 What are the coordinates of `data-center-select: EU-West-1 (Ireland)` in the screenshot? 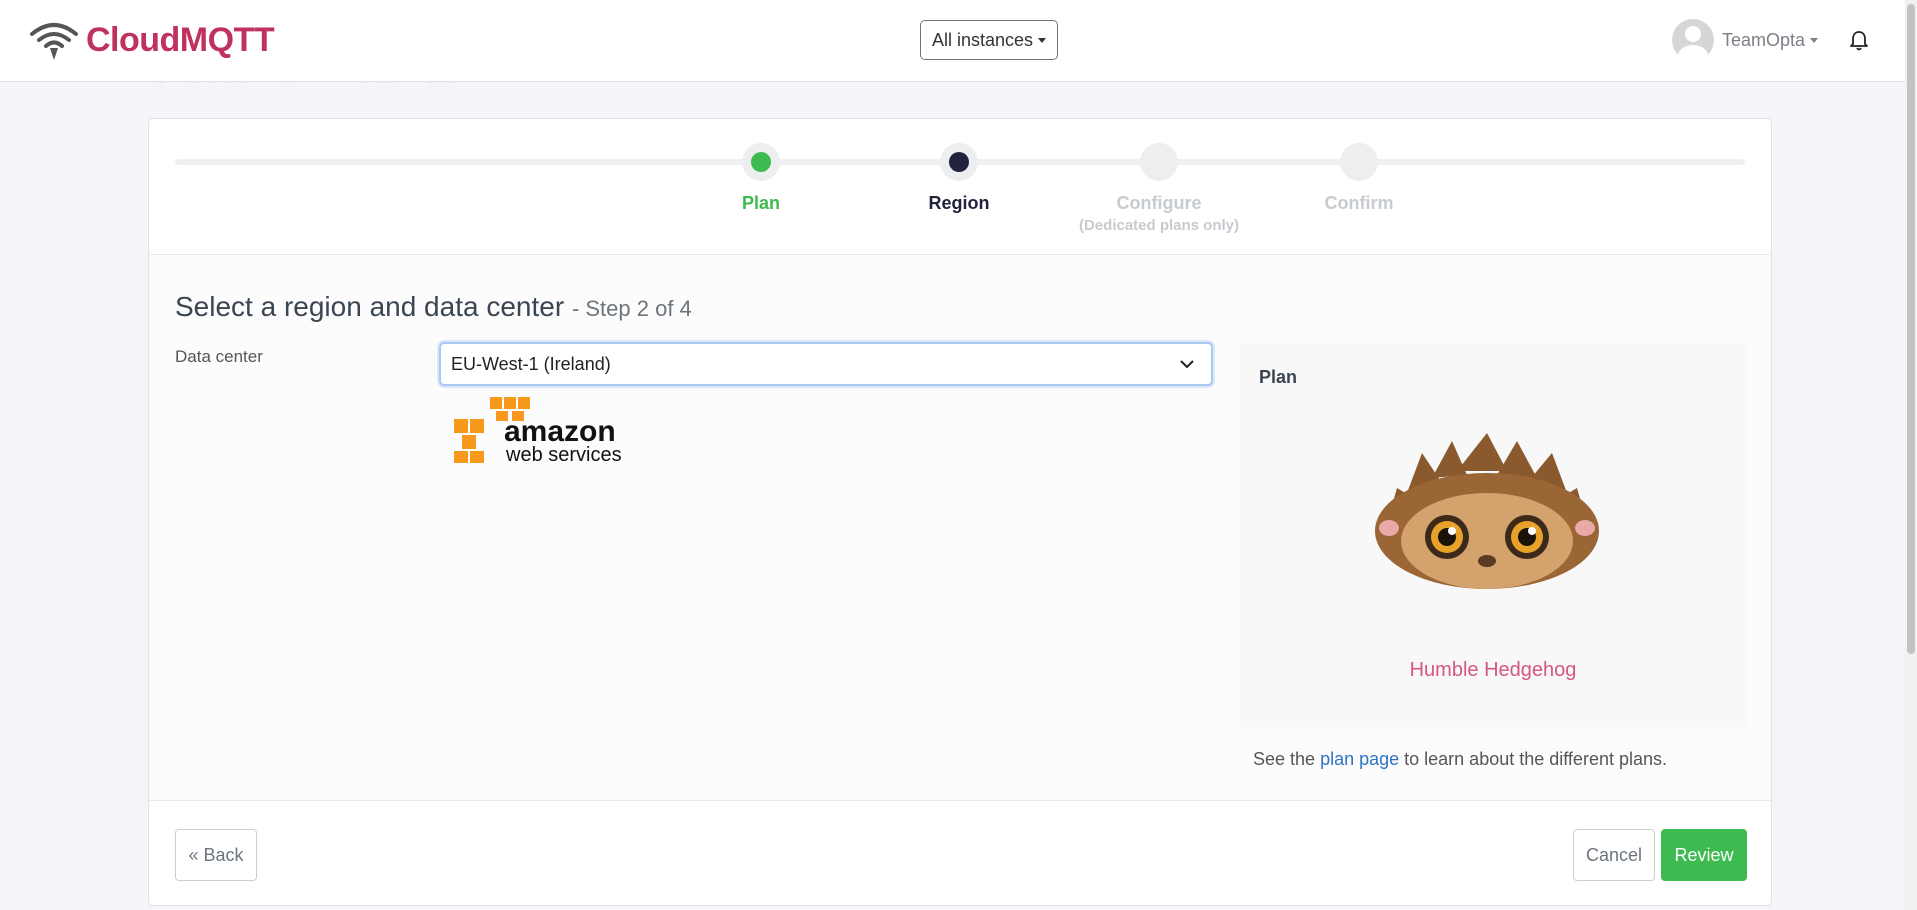 It's located at (826, 364).